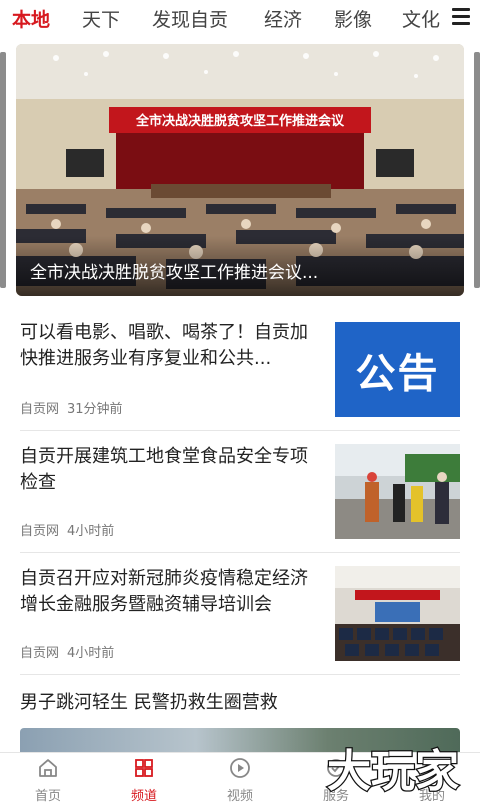 This screenshot has height=804, width=480. What do you see at coordinates (240, 780) in the screenshot?
I see `nav-video: 视频` at bounding box center [240, 780].